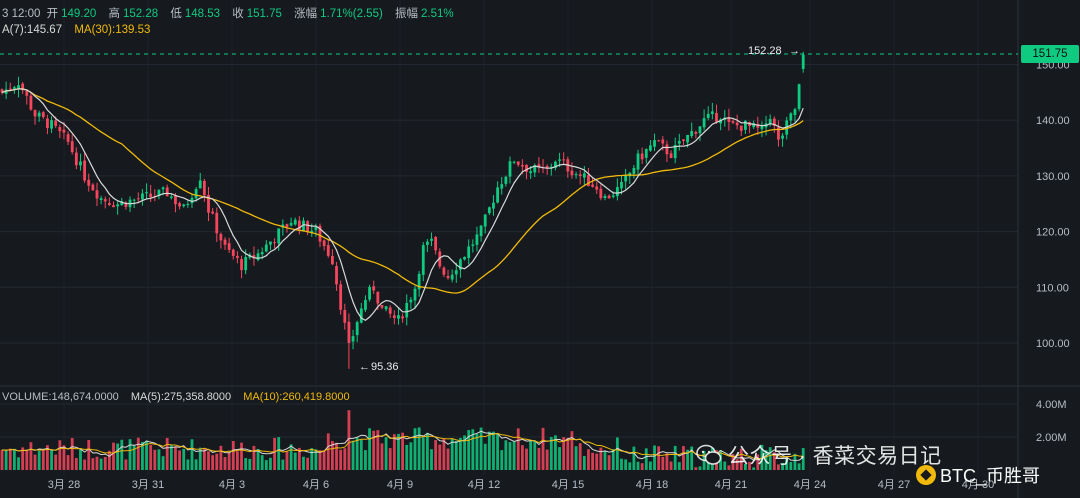 The width and height of the screenshot is (1080, 498). What do you see at coordinates (437, 14) in the screenshot?
I see `amplitude-value: 2.51%` at bounding box center [437, 14].